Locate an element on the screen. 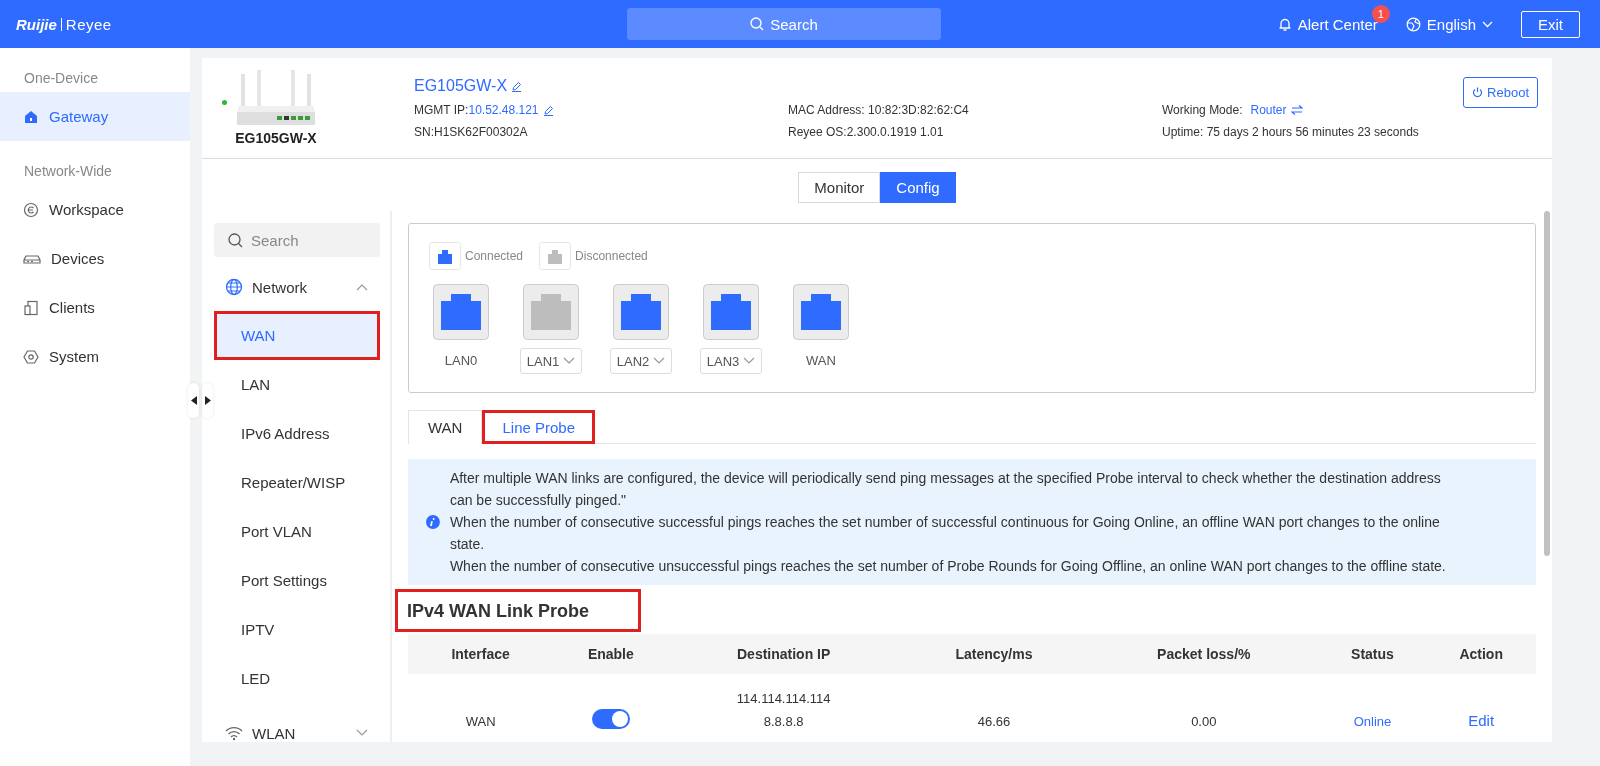 The height and width of the screenshot is (766, 1600). column-header: Interface is located at coordinates (481, 654).